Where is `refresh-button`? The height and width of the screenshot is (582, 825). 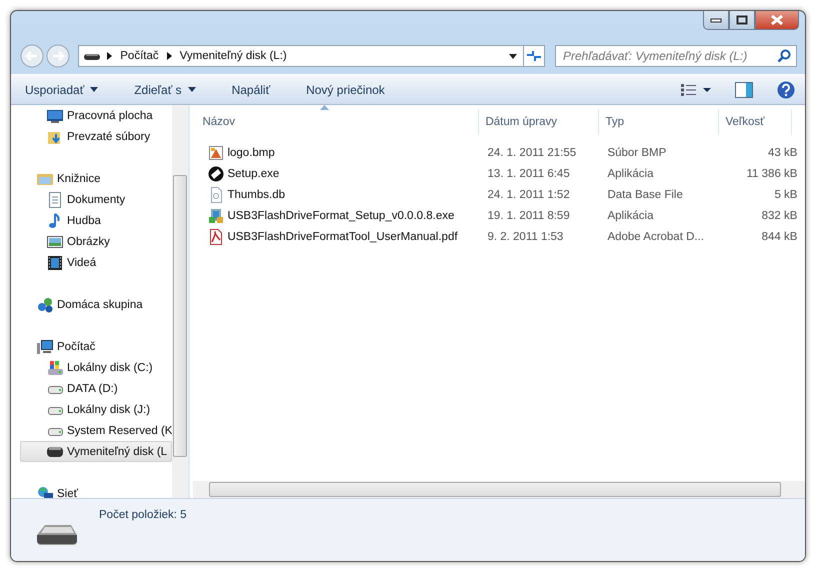
refresh-button is located at coordinates (534, 56).